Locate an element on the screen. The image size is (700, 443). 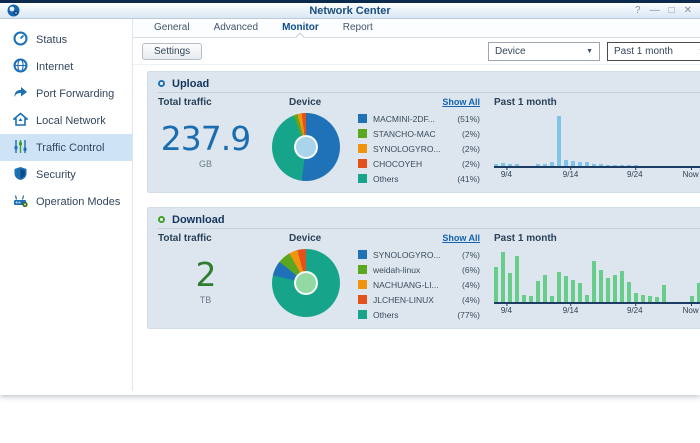
upload-show-all-link: Show All is located at coordinates (419, 104).